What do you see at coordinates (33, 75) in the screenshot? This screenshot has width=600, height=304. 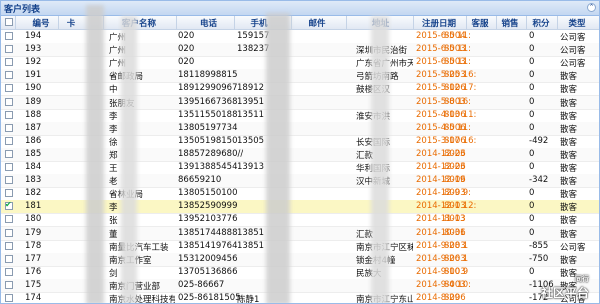 I see `row-id: 191` at bounding box center [33, 75].